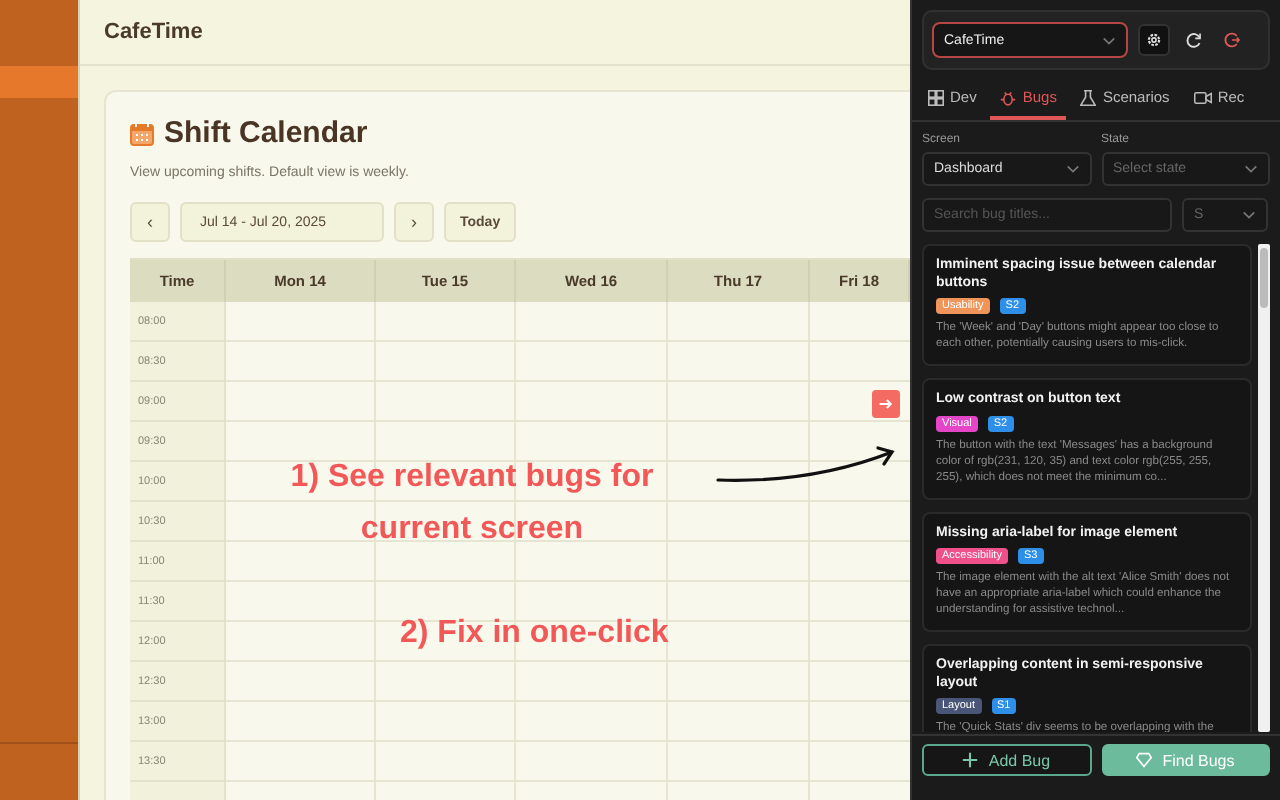 Image resolution: width=1280 pixels, height=800 pixels. What do you see at coordinates (534, 633) in the screenshot?
I see `annotation-text: 2) Fix in one-click` at bounding box center [534, 633].